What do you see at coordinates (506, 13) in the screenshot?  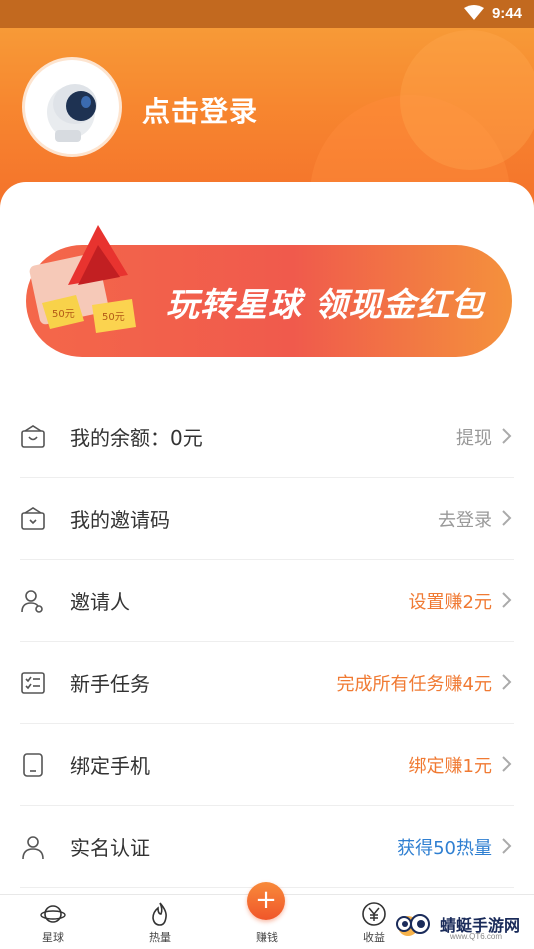 I see `status-time: 9:44` at bounding box center [506, 13].